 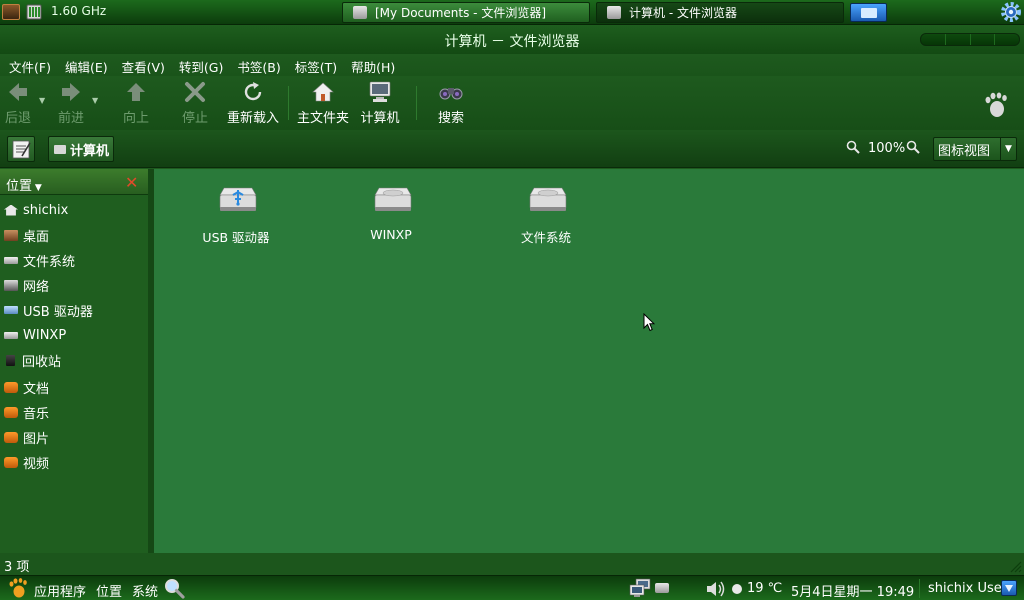 What do you see at coordinates (380, 91) in the screenshot?
I see `computer-icon` at bounding box center [380, 91].